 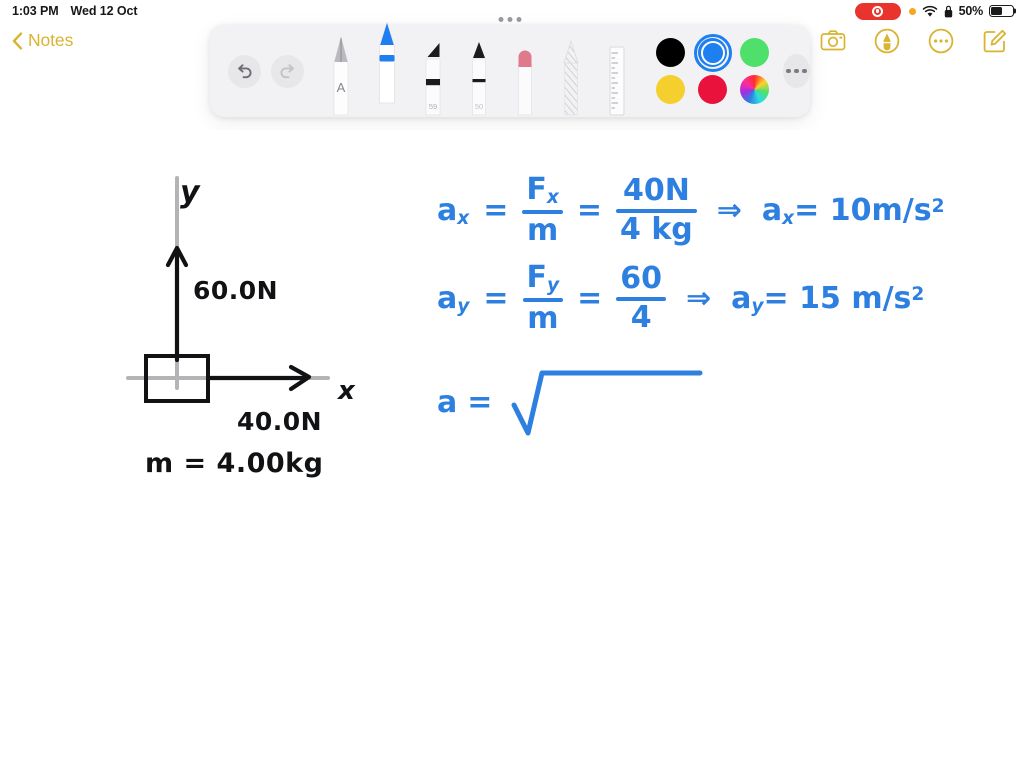 What do you see at coordinates (236, 290) in the screenshot?
I see `vertical-force-label: 60.0N` at bounding box center [236, 290].